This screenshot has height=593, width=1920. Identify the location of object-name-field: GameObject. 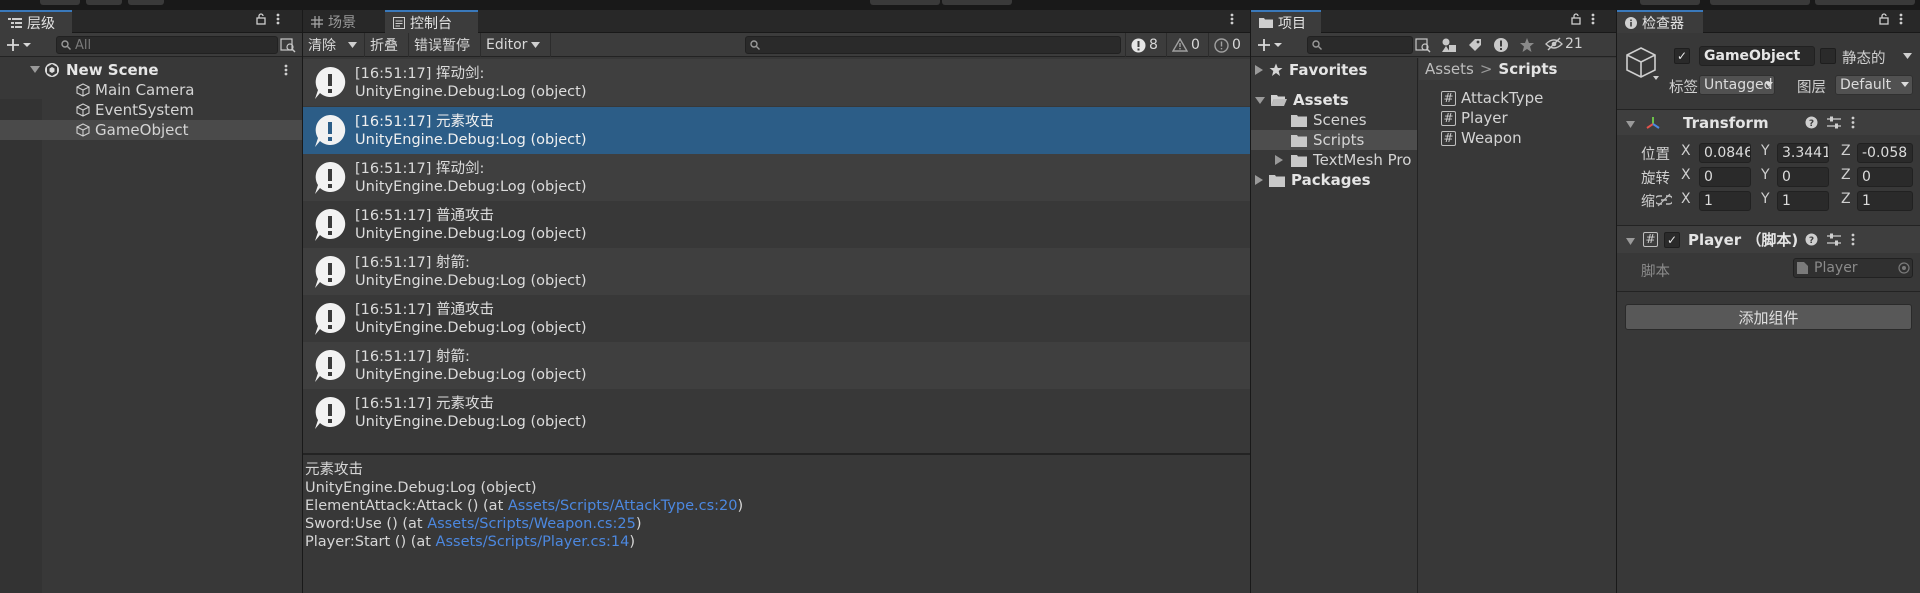
(1757, 56).